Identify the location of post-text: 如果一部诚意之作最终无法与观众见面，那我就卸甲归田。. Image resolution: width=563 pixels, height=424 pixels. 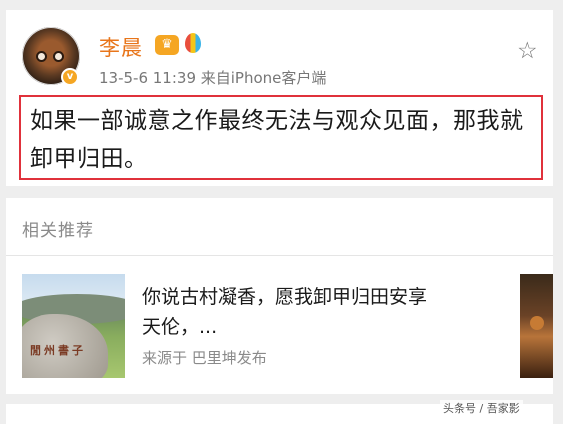
(277, 140).